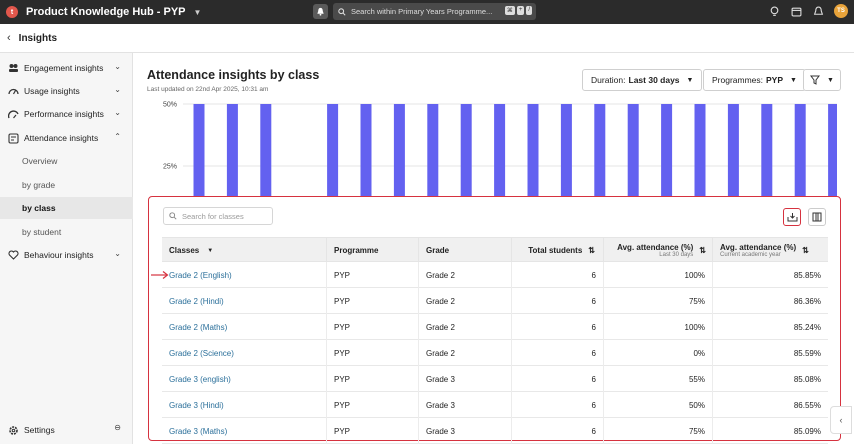 The height and width of the screenshot is (444, 854). I want to click on avg-30-days-cell: 50%, so click(658, 405).